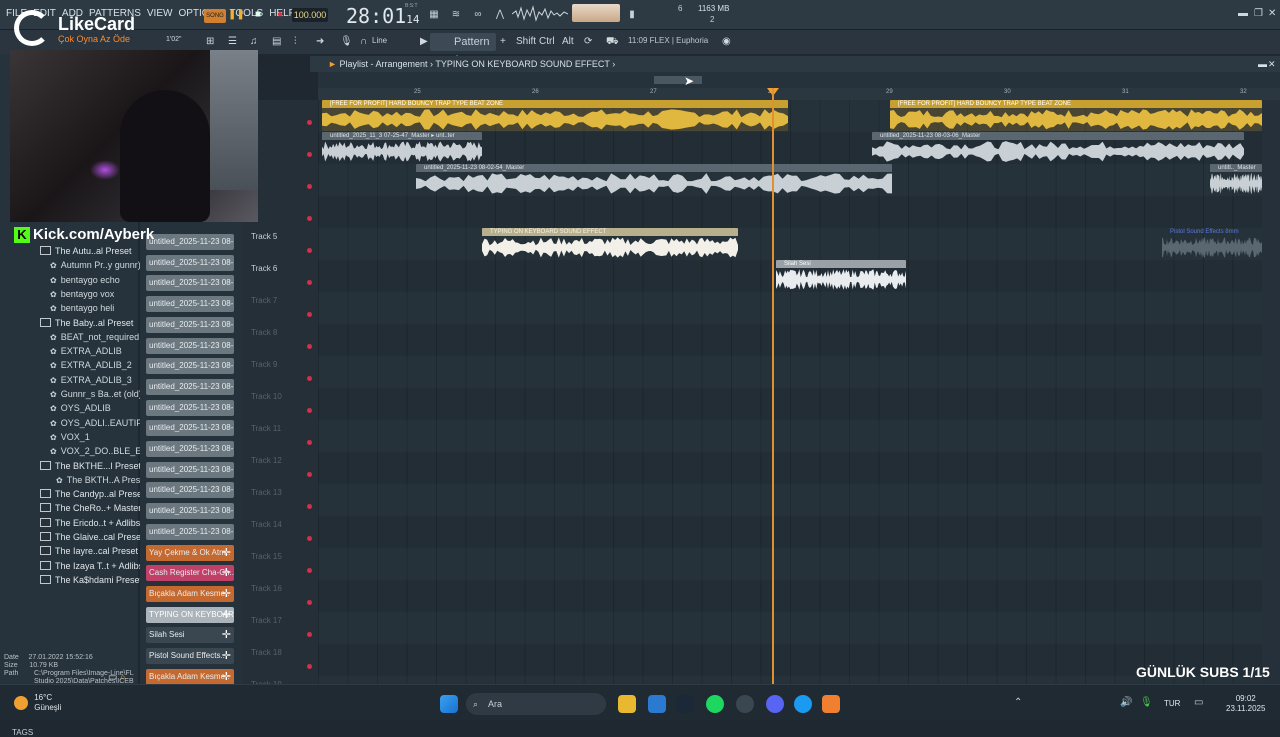 This screenshot has height=737, width=1280. What do you see at coordinates (190, 656) in the screenshot?
I see `channel-button: Pistol Sound Effects.. ✛` at bounding box center [190, 656].